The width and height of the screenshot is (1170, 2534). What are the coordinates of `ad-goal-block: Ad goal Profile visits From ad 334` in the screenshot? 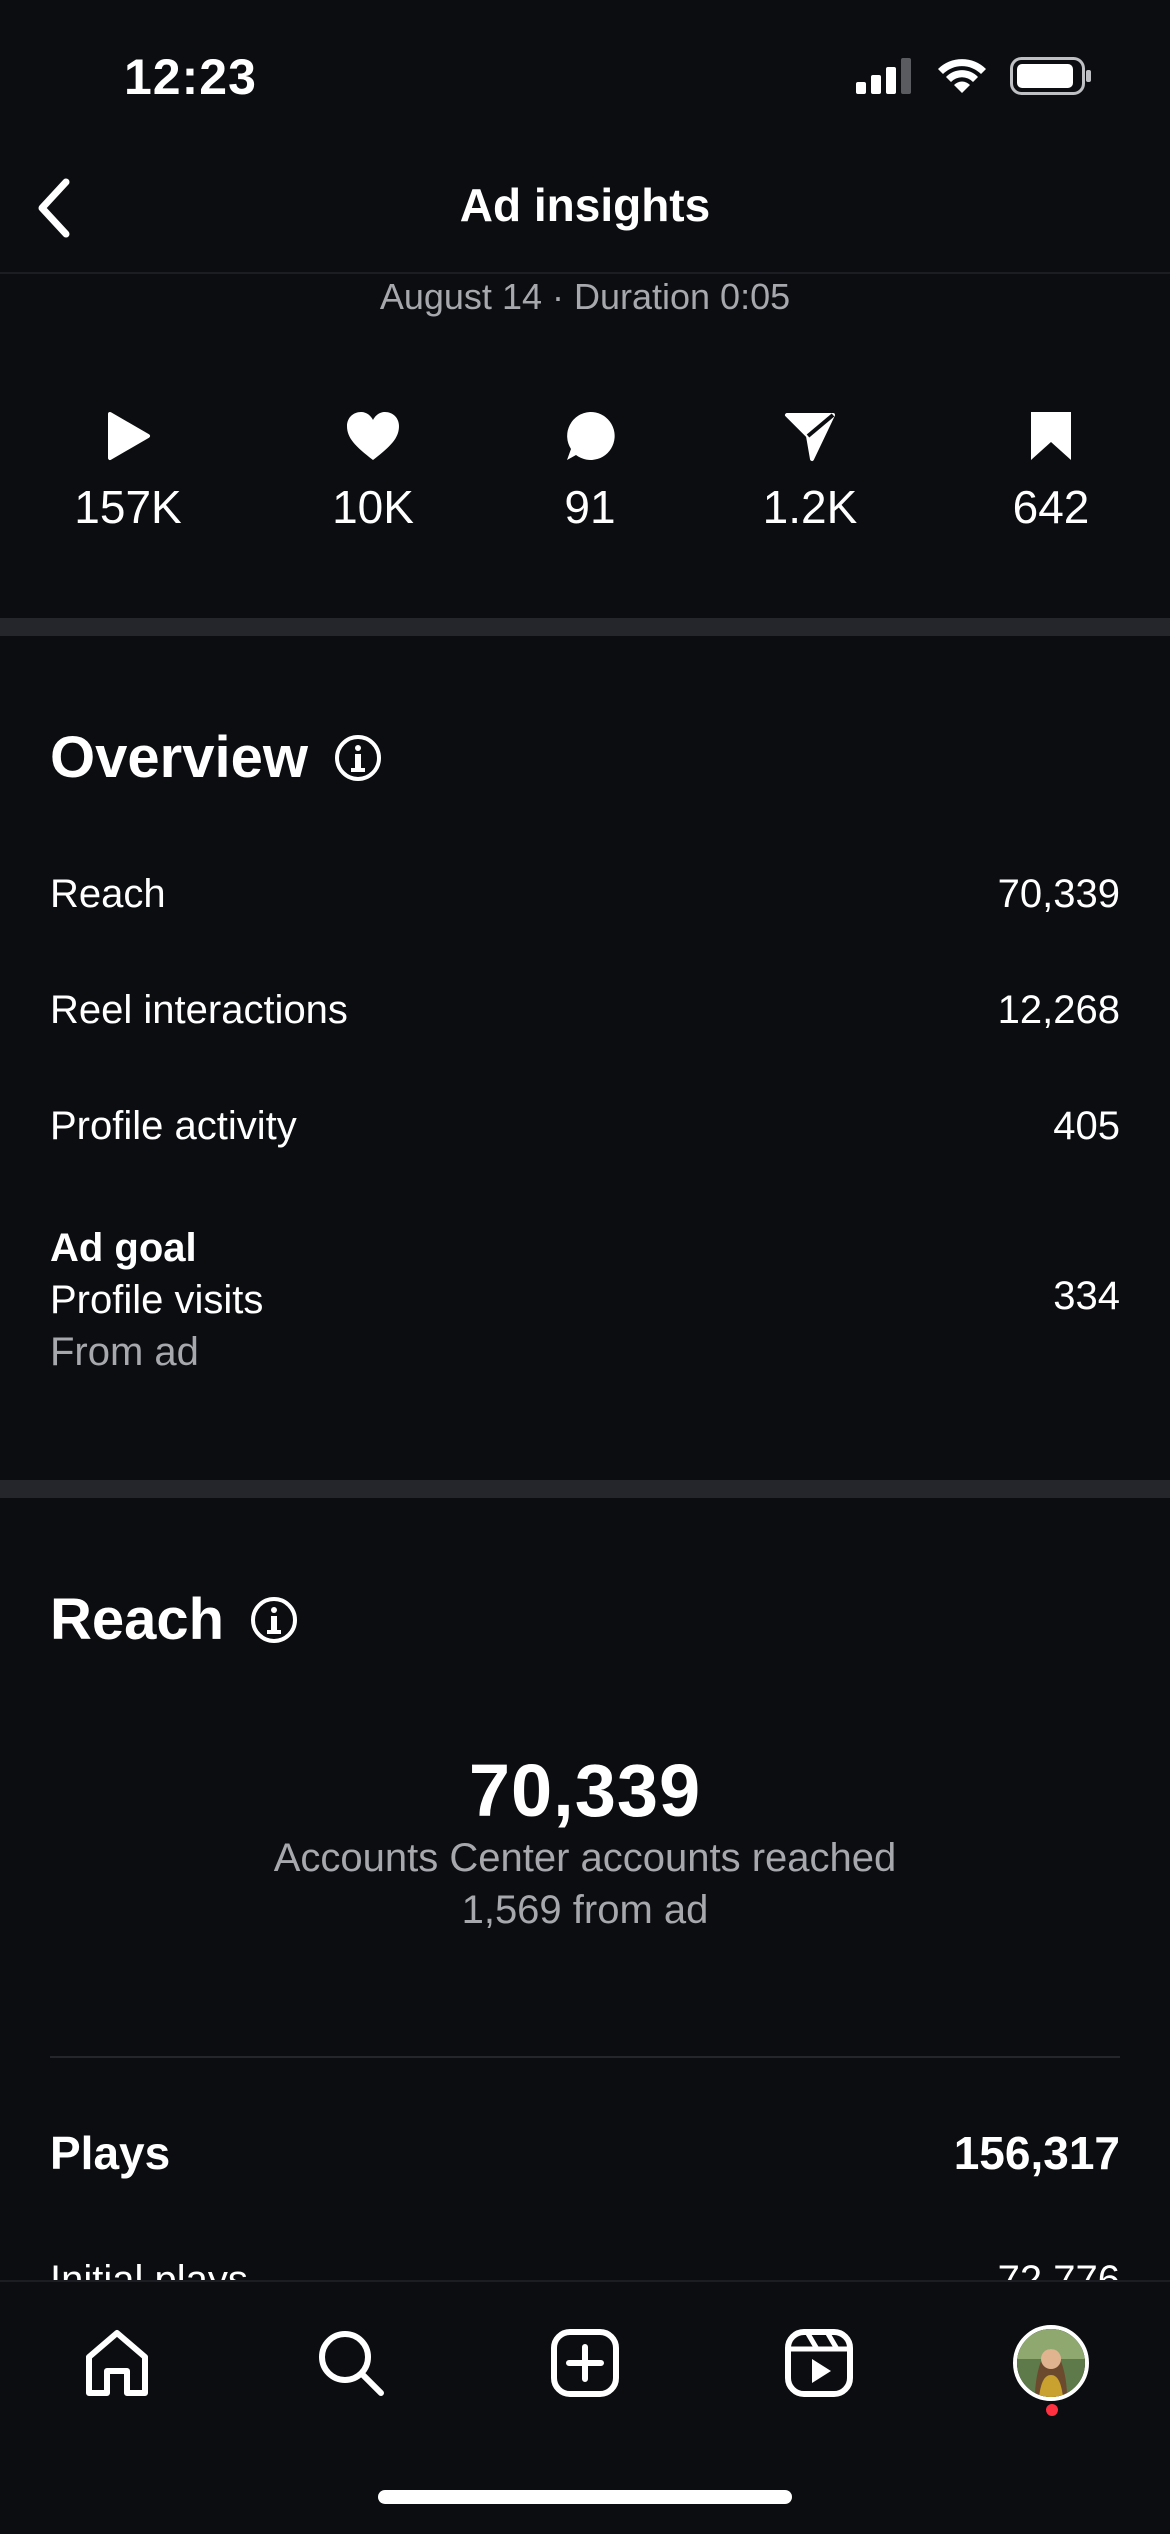 It's located at (585, 1300).